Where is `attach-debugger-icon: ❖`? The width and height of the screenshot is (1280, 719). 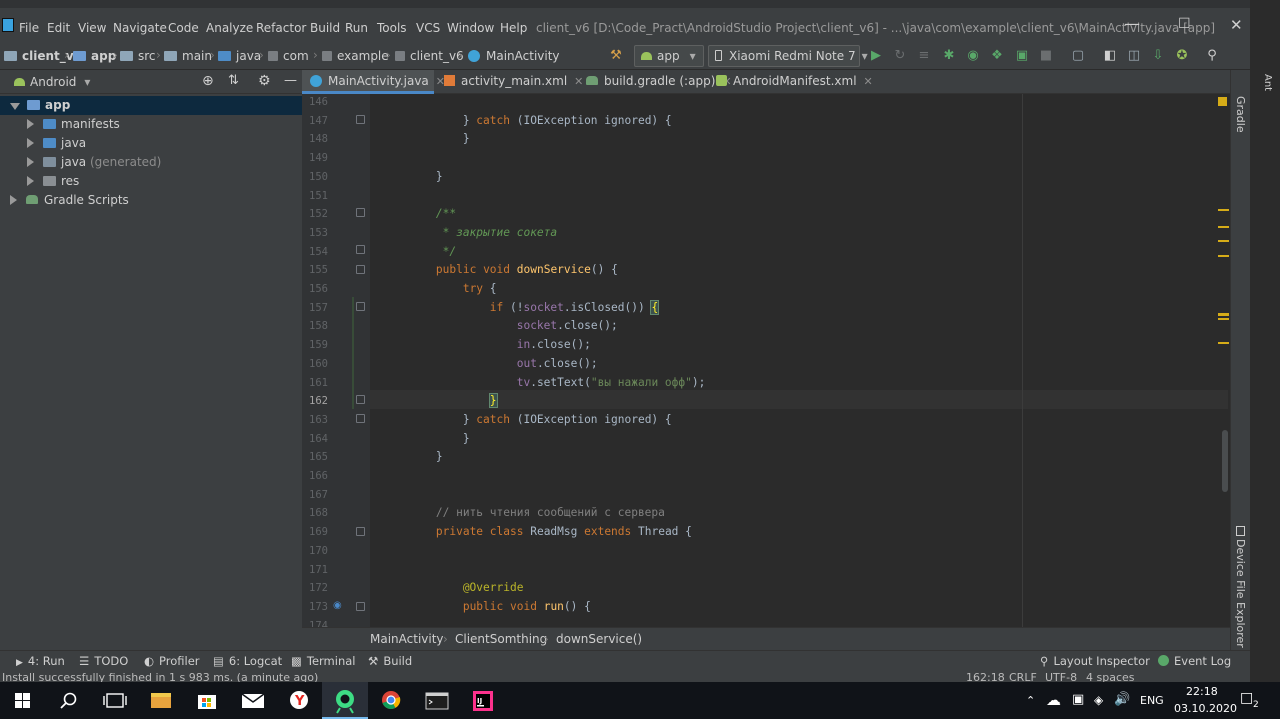 attach-debugger-icon: ❖ is located at coordinates (997, 56).